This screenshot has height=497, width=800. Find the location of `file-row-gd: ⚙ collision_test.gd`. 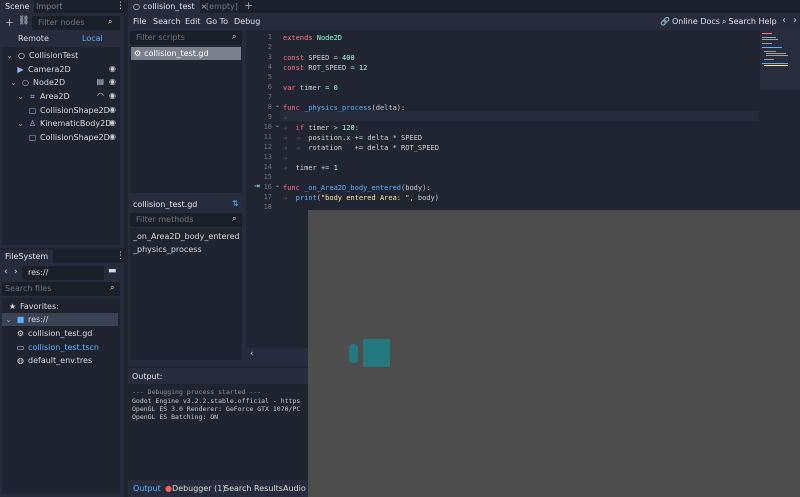

file-row-gd: ⚙ collision_test.gd is located at coordinates (47, 333).